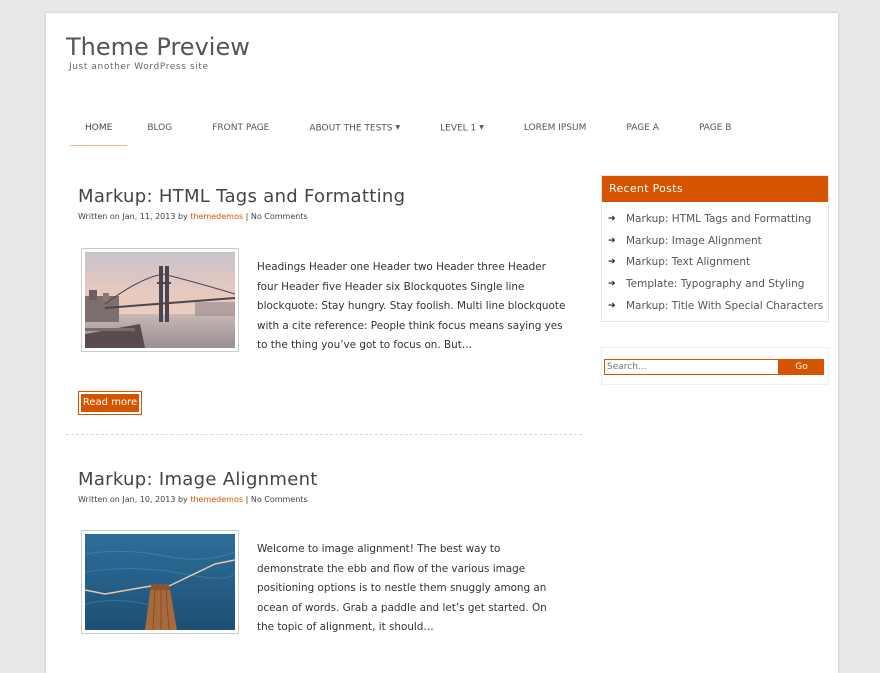 The height and width of the screenshot is (673, 880). I want to click on recent-post-label: Markup: Image Alignment, so click(694, 240).